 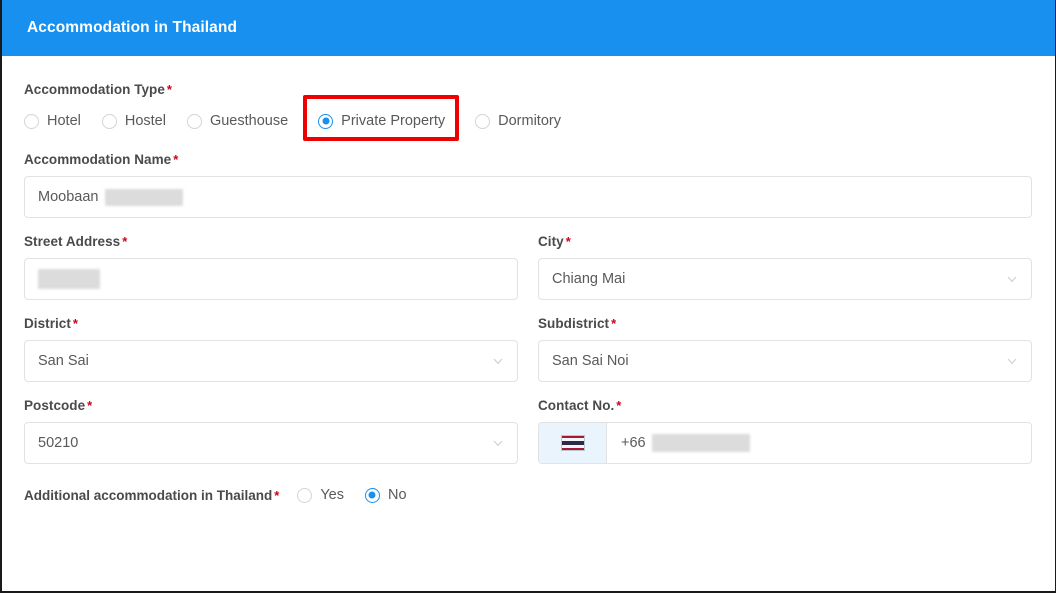 I want to click on thailand-flag-icon, so click(x=572, y=443).